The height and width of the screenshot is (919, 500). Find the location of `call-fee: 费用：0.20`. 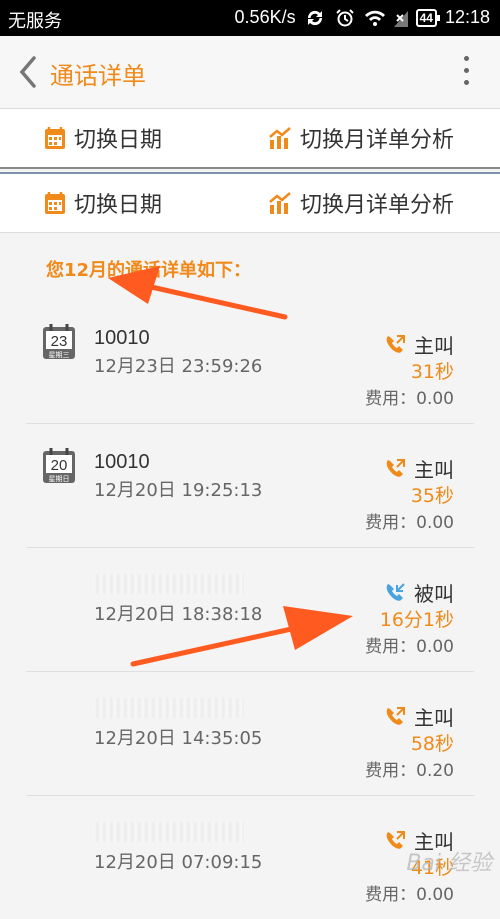

call-fee: 费用：0.20 is located at coordinates (409, 771).